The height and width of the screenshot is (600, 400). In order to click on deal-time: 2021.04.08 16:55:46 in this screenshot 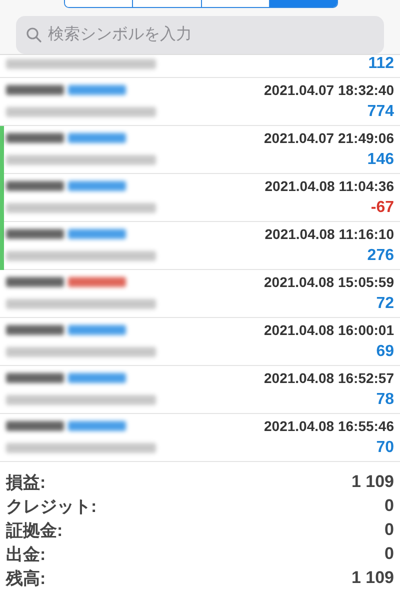, I will do `click(329, 426)`.